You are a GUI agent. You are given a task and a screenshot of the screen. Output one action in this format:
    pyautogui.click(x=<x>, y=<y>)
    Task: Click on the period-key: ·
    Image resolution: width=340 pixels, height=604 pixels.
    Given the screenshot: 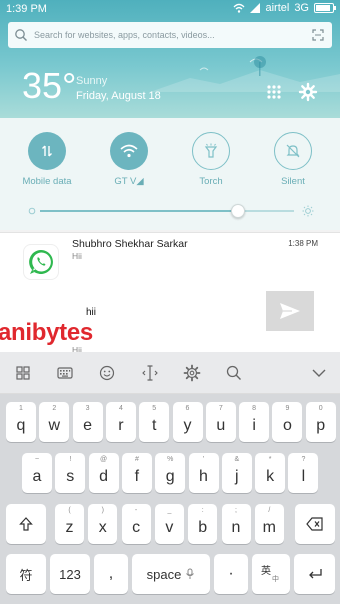 What is the action you would take?
    pyautogui.click(x=231, y=574)
    